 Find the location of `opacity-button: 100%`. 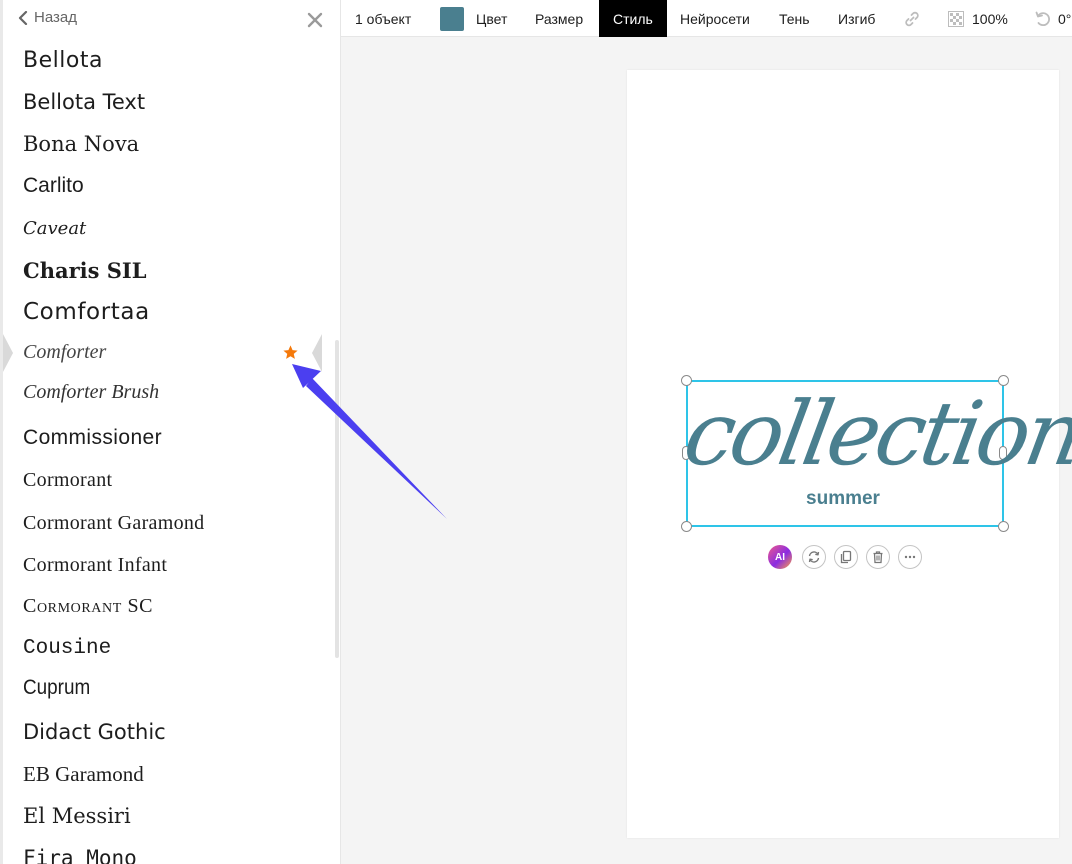

opacity-button: 100% is located at coordinates (978, 18).